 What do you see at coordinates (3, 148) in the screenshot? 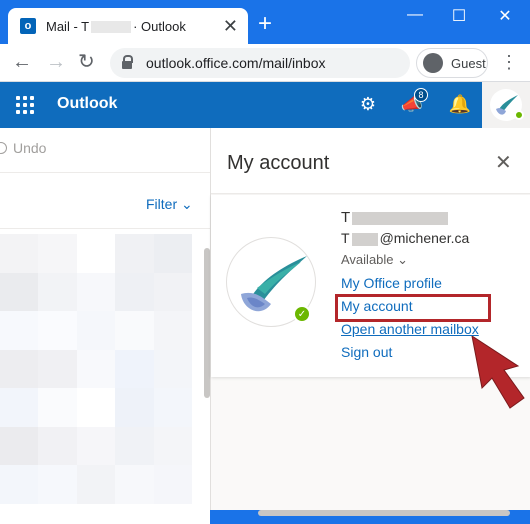
I see `undo-icon` at bounding box center [3, 148].